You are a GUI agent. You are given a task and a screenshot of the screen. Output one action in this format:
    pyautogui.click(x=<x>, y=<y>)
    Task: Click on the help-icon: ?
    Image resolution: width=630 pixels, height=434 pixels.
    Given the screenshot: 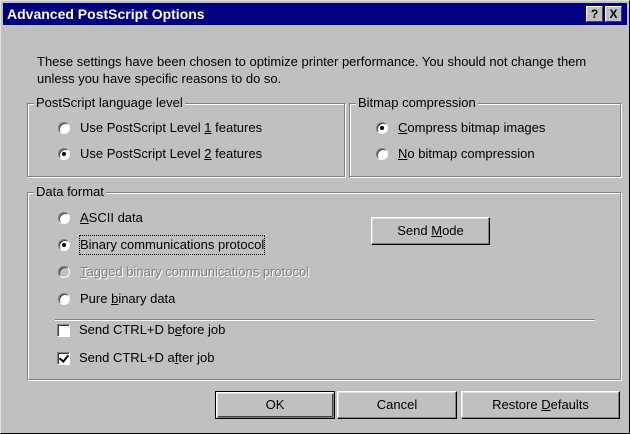 What is the action you would take?
    pyautogui.click(x=594, y=14)
    